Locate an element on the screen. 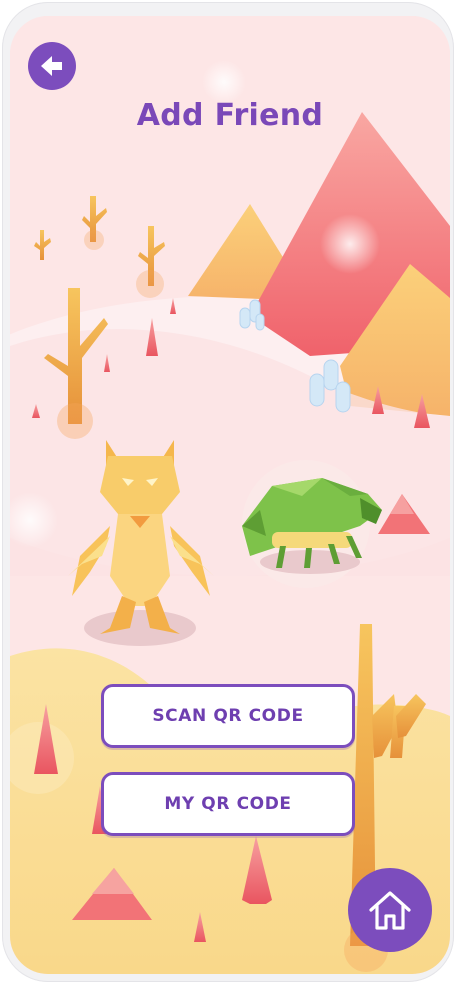  back-button is located at coordinates (52, 66).